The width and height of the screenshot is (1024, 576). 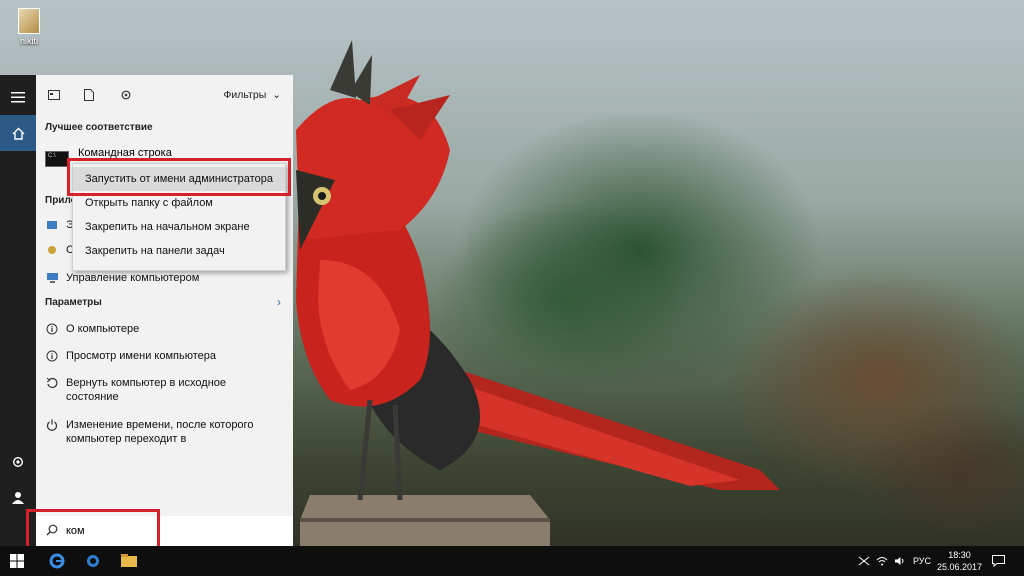 What do you see at coordinates (126, 95) in the screenshot?
I see `settings-filter-icon` at bounding box center [126, 95].